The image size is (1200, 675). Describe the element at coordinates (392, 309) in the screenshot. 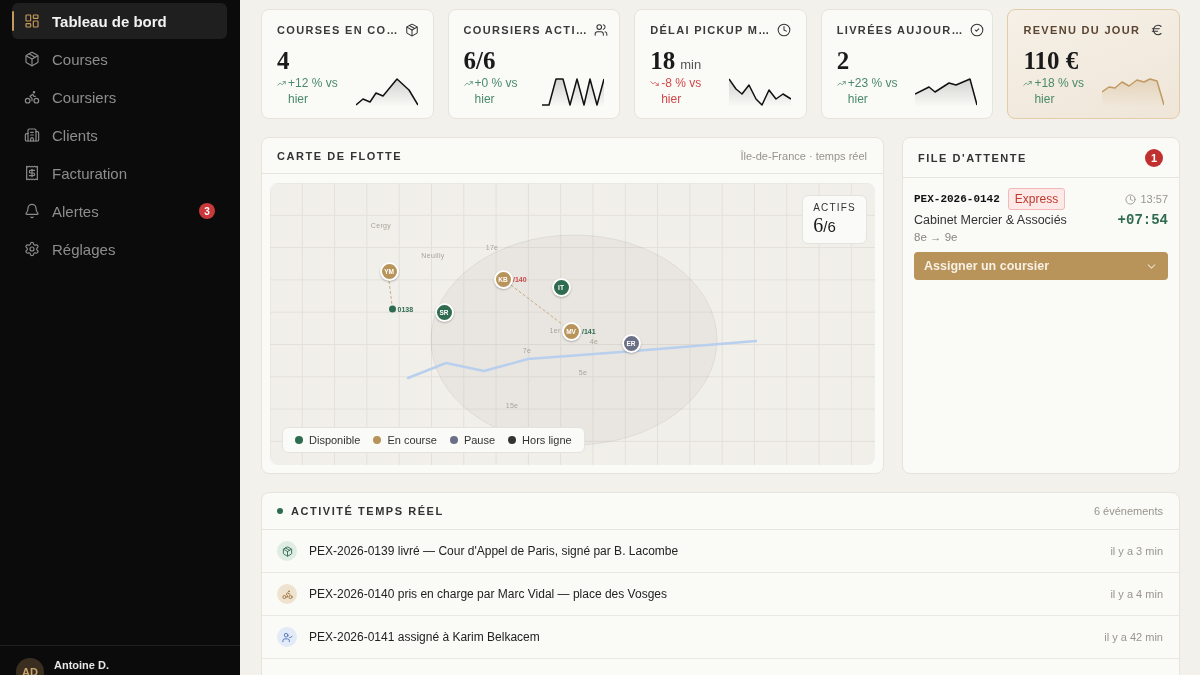

I see `pickup-dot-icon` at that location.